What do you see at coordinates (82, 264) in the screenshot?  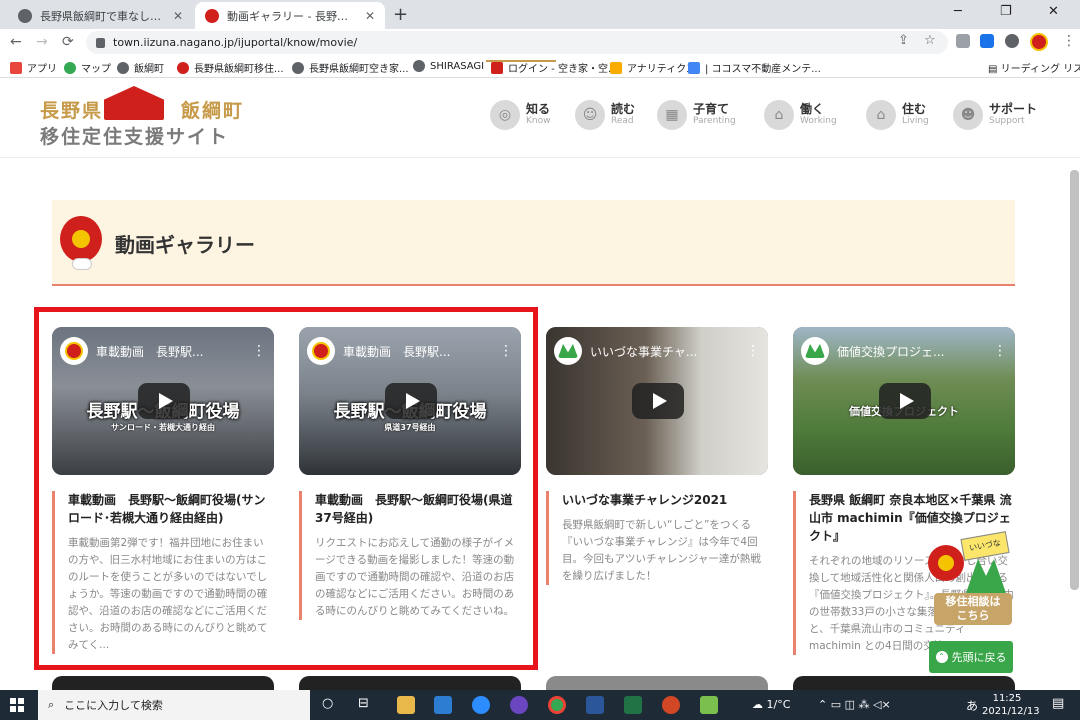 I see `mascot-feet` at bounding box center [82, 264].